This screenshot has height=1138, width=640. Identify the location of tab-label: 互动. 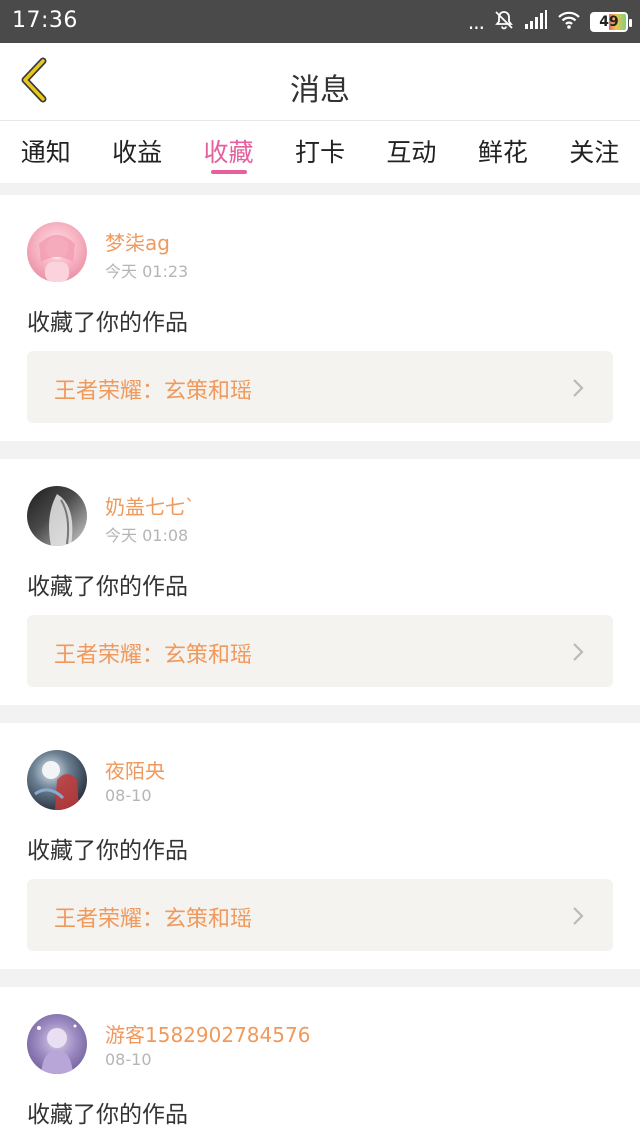
(411, 152).